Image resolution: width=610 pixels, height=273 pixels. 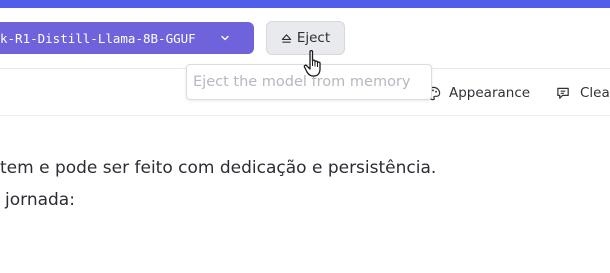 I want to click on clear-chat-icon, so click(x=563, y=93).